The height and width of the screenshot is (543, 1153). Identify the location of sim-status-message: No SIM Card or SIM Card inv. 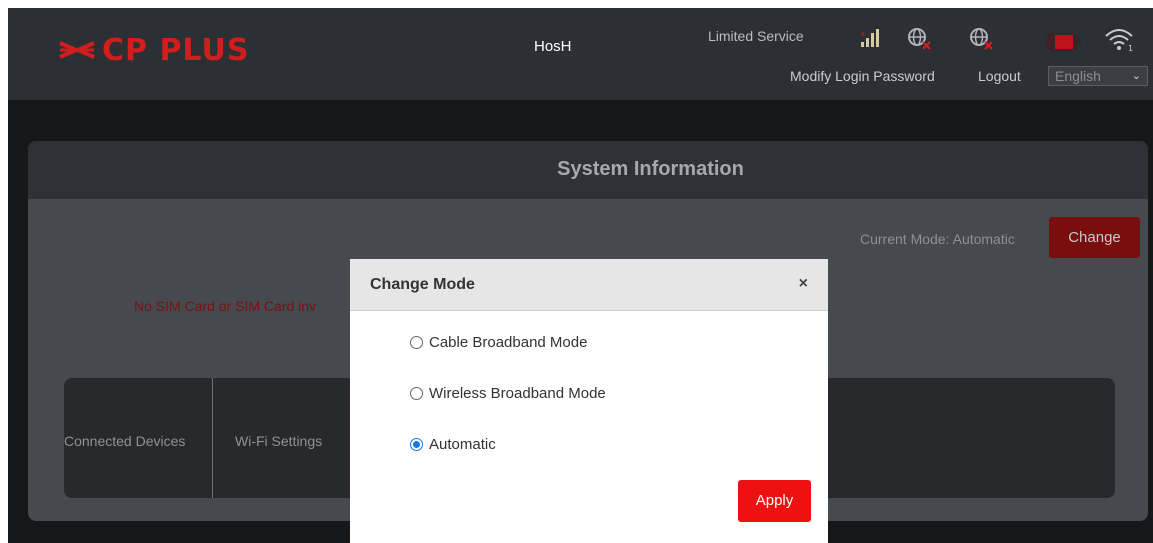
(225, 306).